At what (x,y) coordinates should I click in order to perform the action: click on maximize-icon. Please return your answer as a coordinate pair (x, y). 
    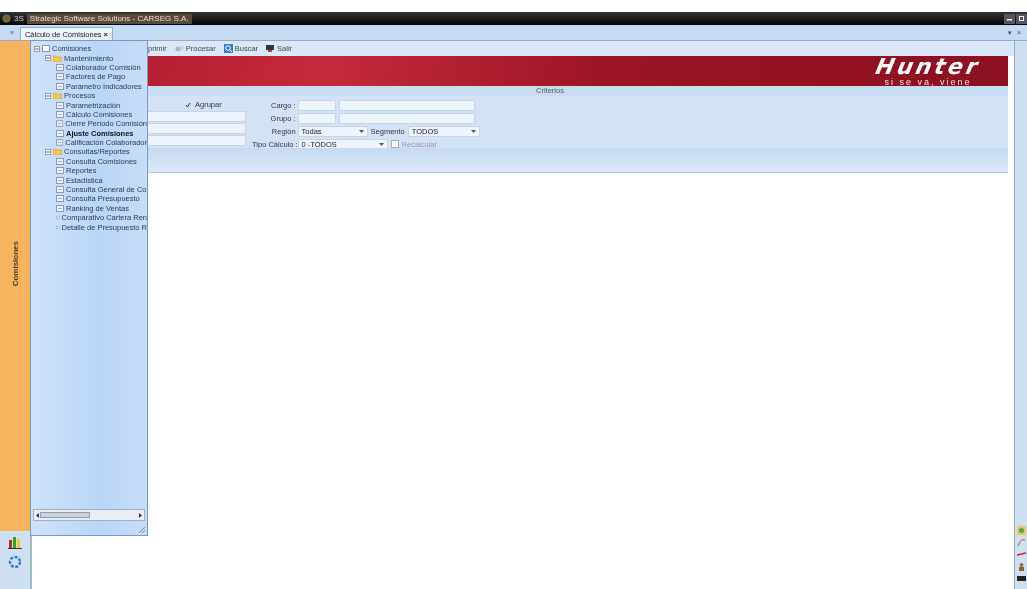
    Looking at the image, I should click on (1021, 18).